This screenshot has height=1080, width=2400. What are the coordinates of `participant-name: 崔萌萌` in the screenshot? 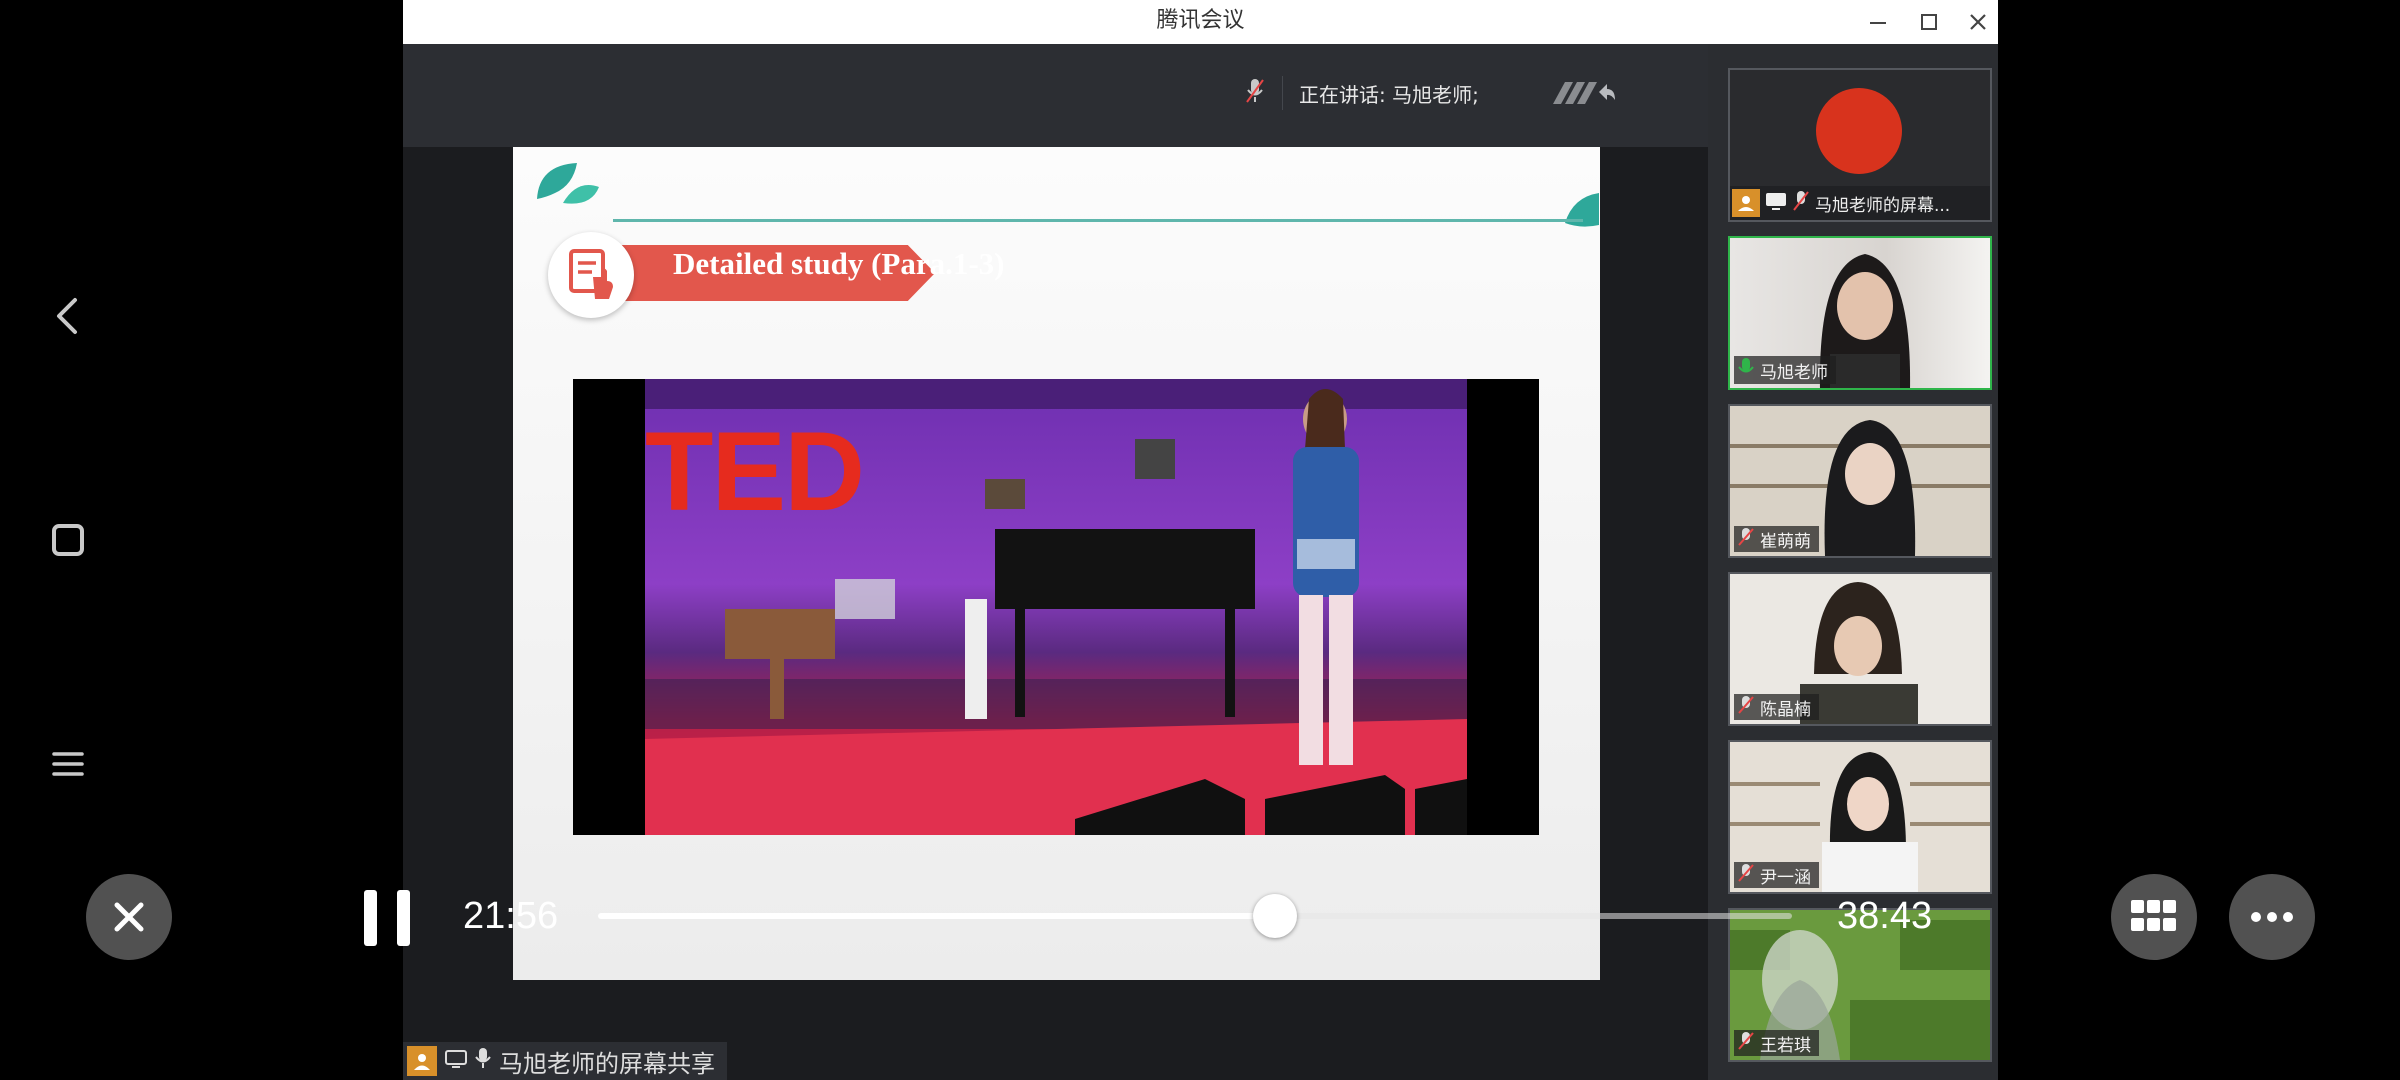 It's located at (1785, 541).